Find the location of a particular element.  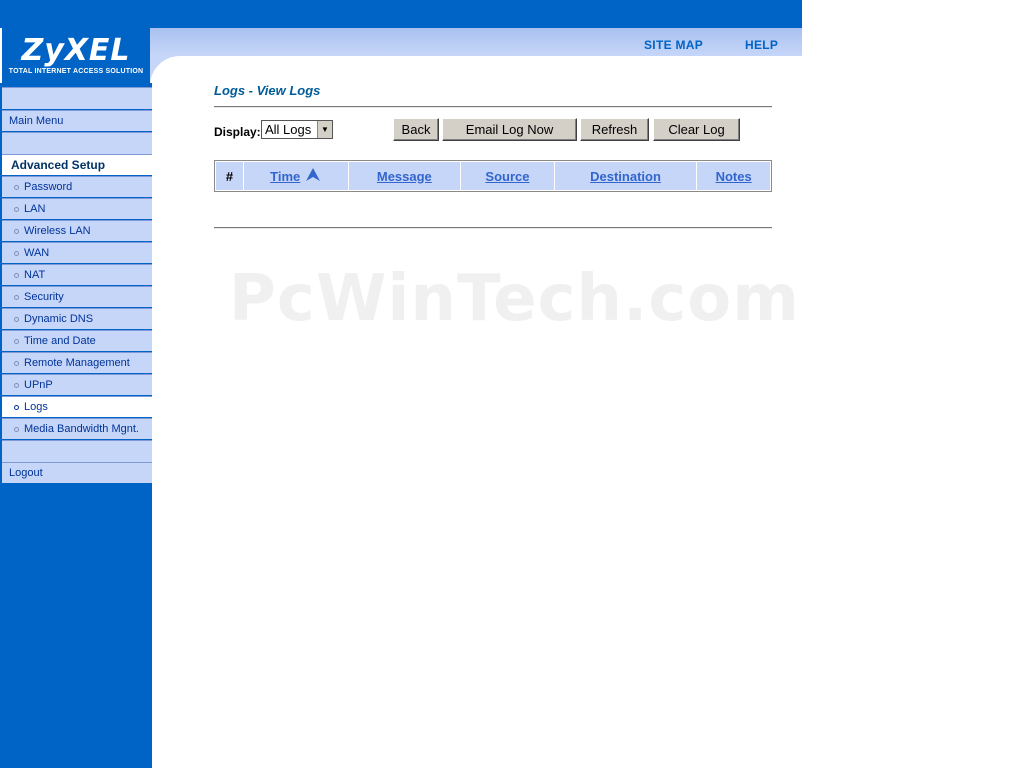

column-header-label: Notes is located at coordinates (734, 176).